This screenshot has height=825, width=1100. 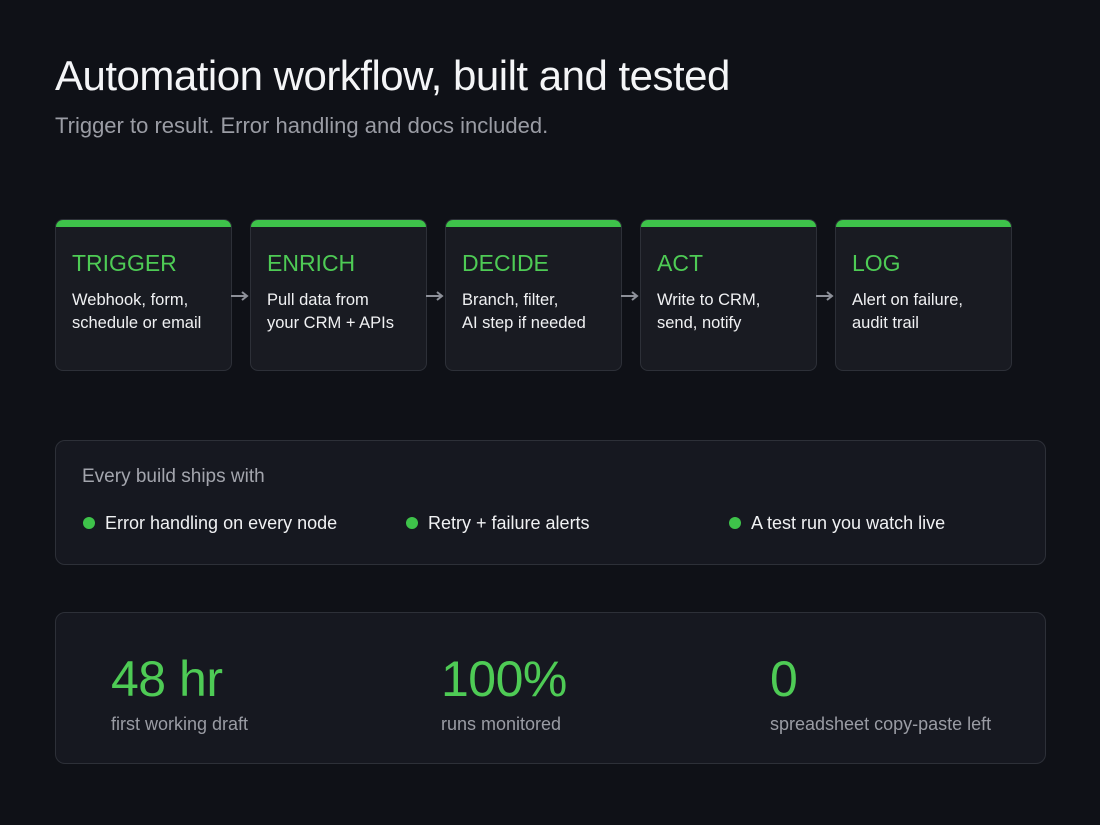 I want to click on step-card-act: ACT Write to CRM, send, notify, so click(x=728, y=295).